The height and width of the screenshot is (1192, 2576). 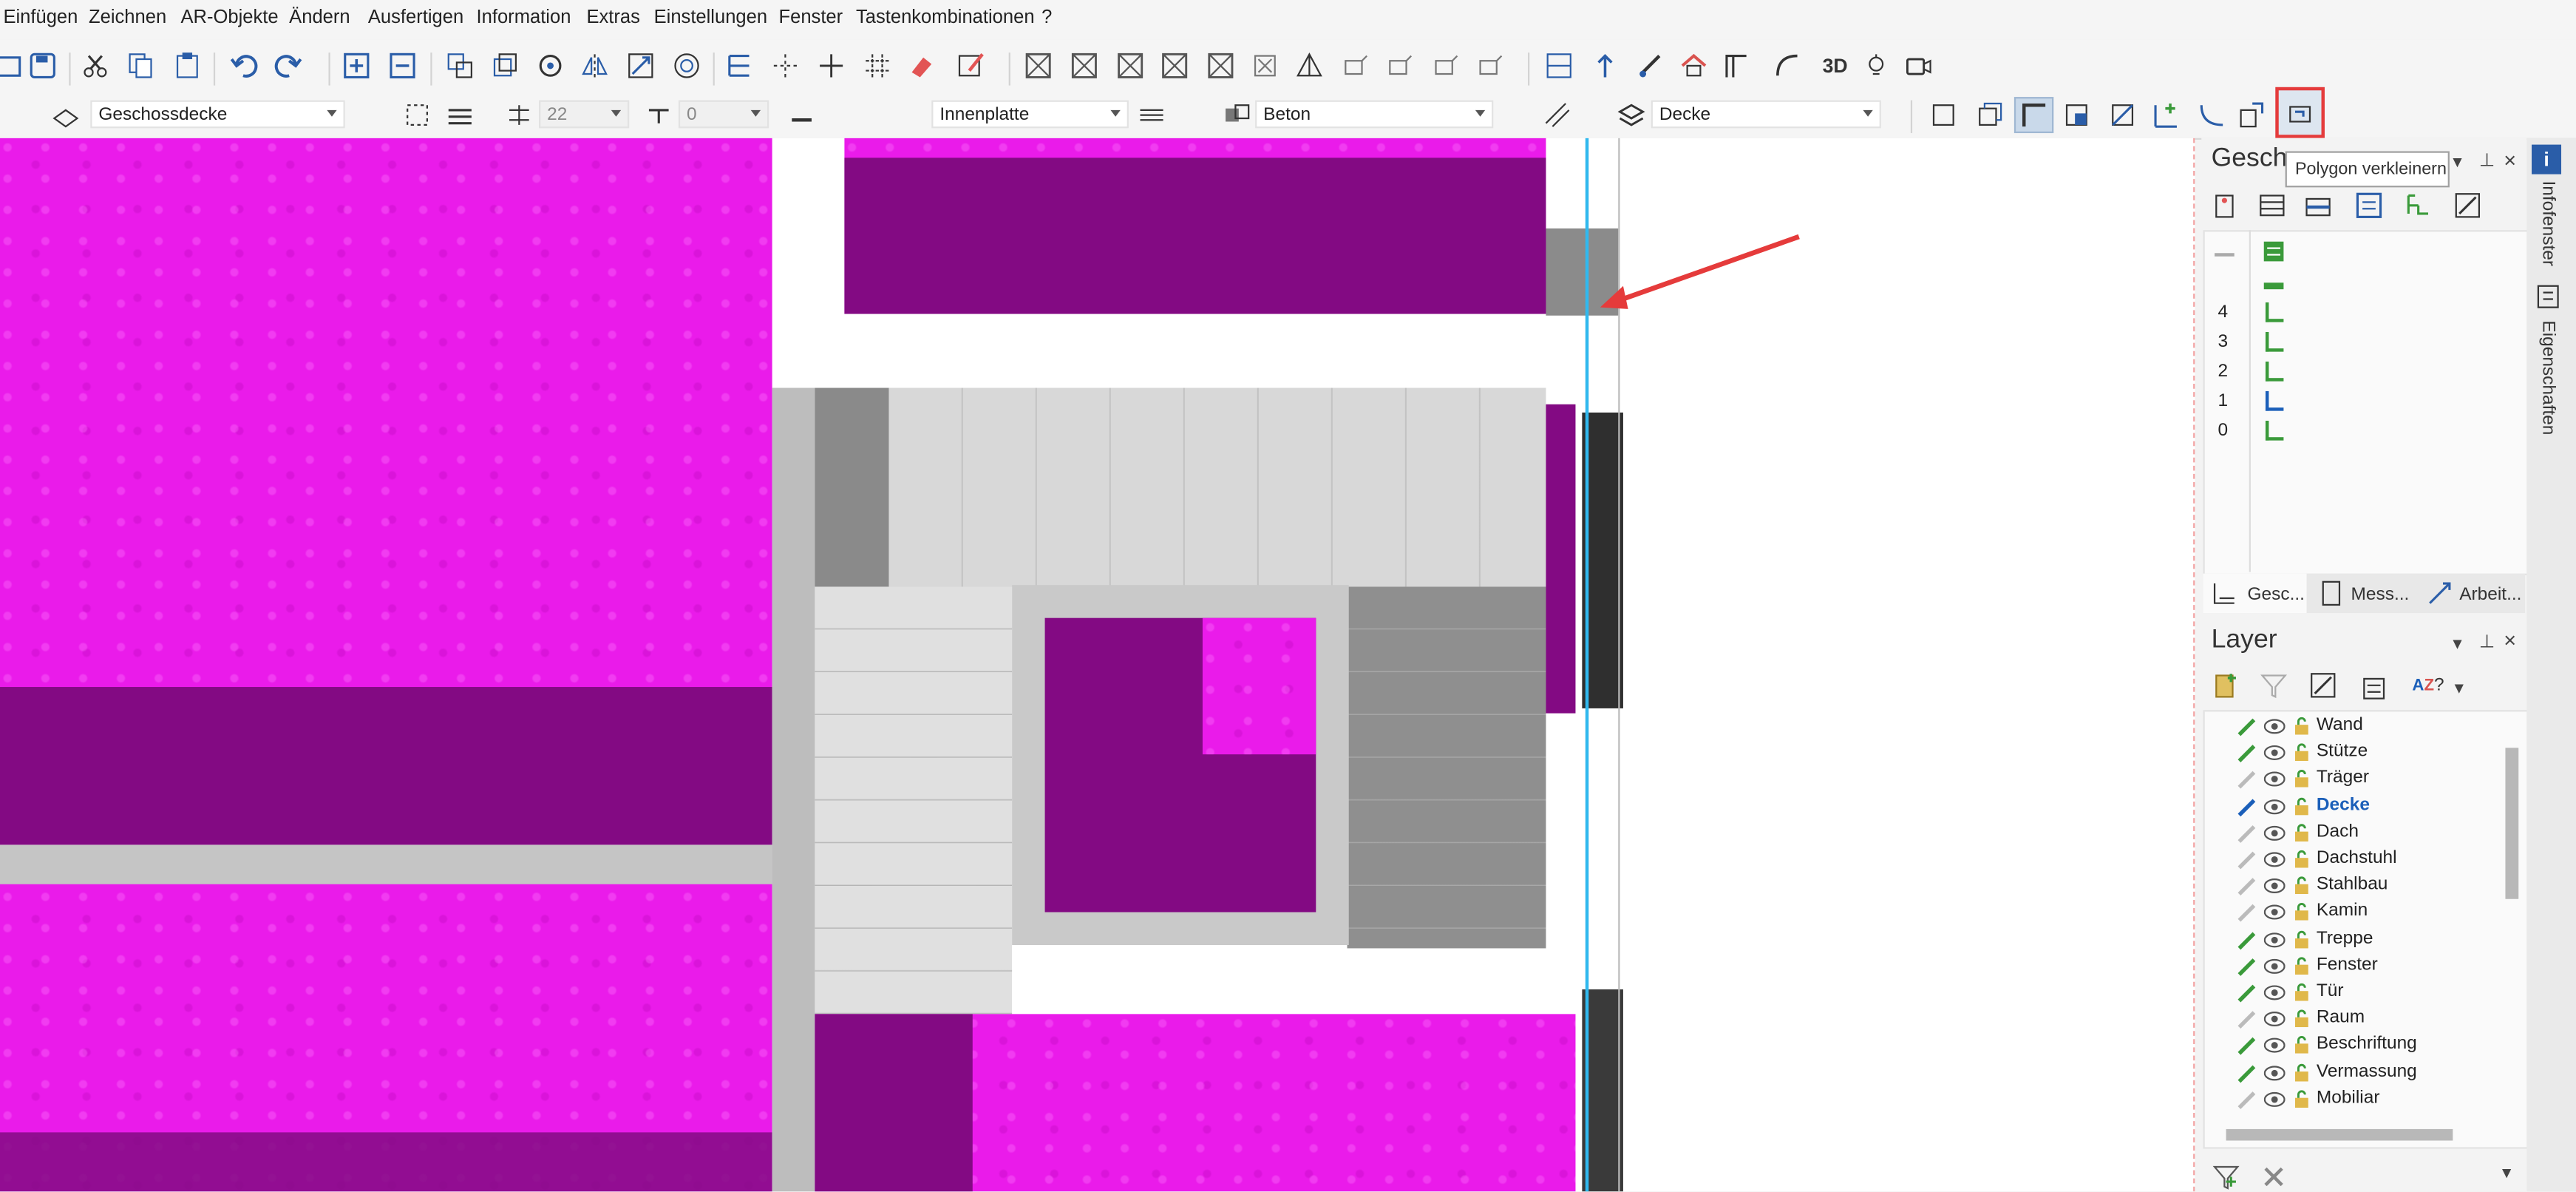 I want to click on undo-icon, so click(x=244, y=66).